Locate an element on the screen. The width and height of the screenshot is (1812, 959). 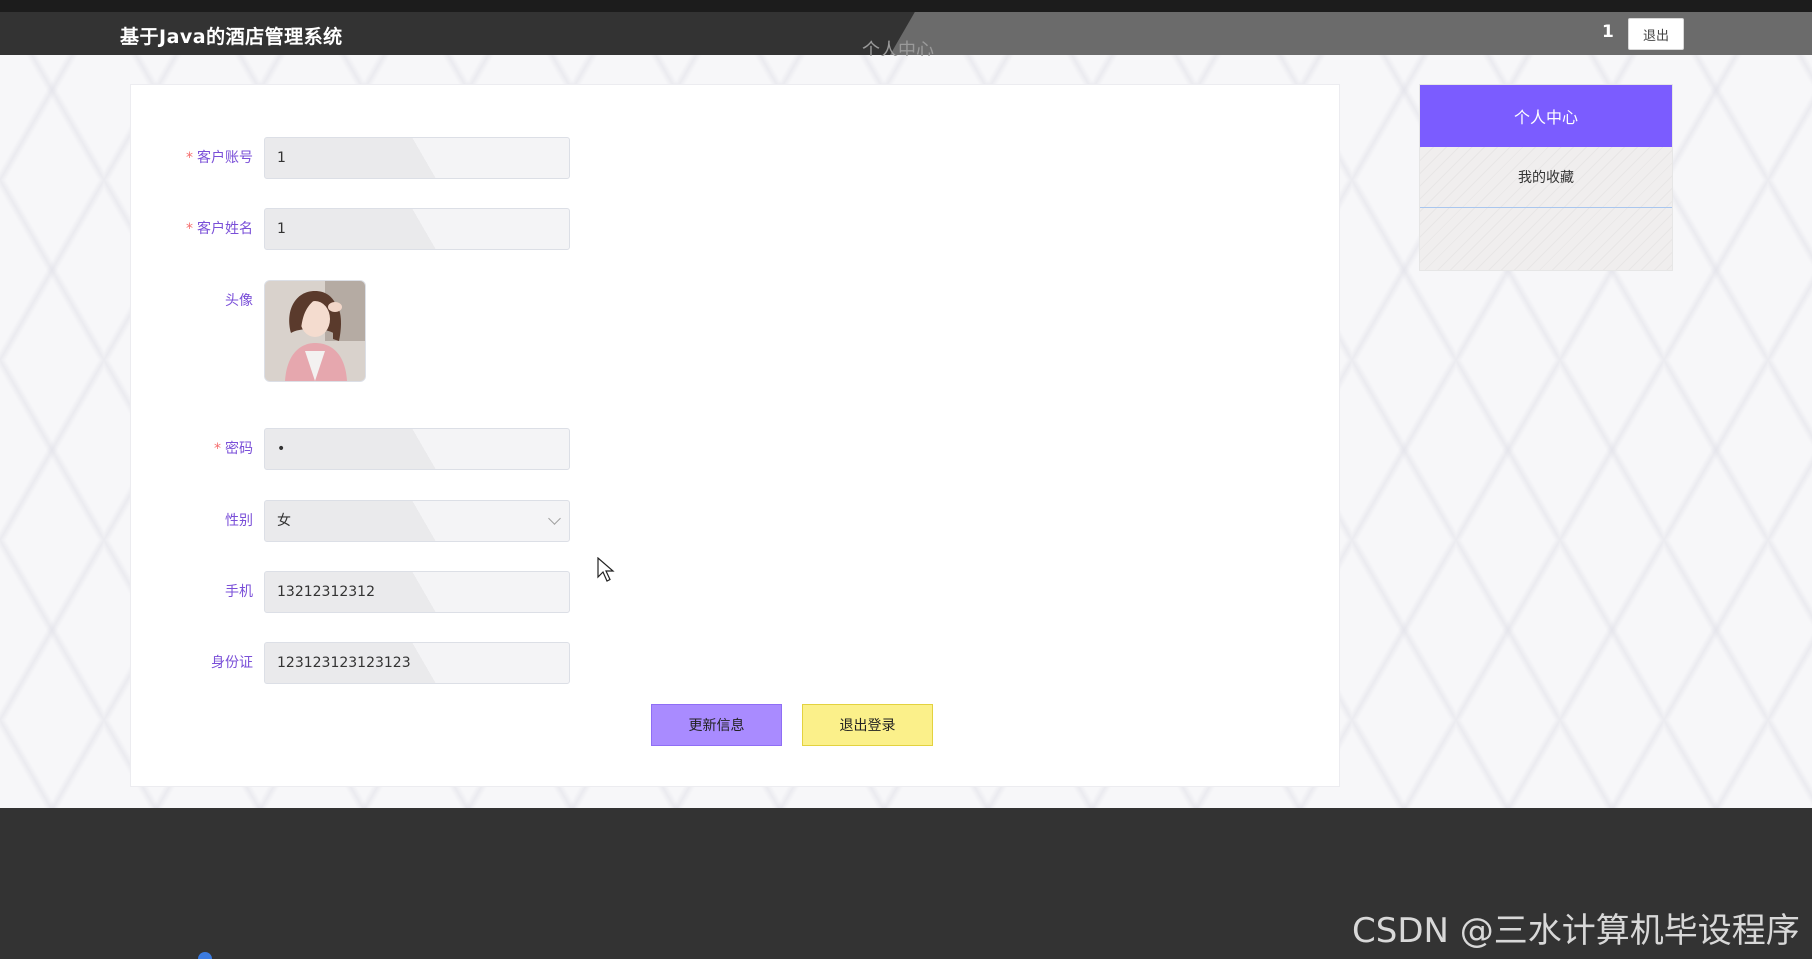
gender-selected-value: 女 is located at coordinates (284, 521).